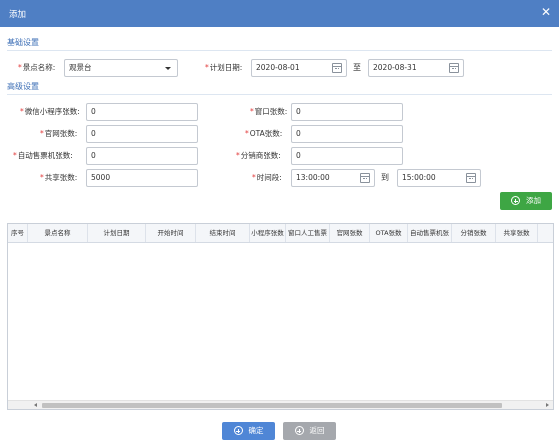 The height and width of the screenshot is (447, 559). What do you see at coordinates (279, 13) in the screenshot?
I see `dialog-title-bar: 添加 ✕` at bounding box center [279, 13].